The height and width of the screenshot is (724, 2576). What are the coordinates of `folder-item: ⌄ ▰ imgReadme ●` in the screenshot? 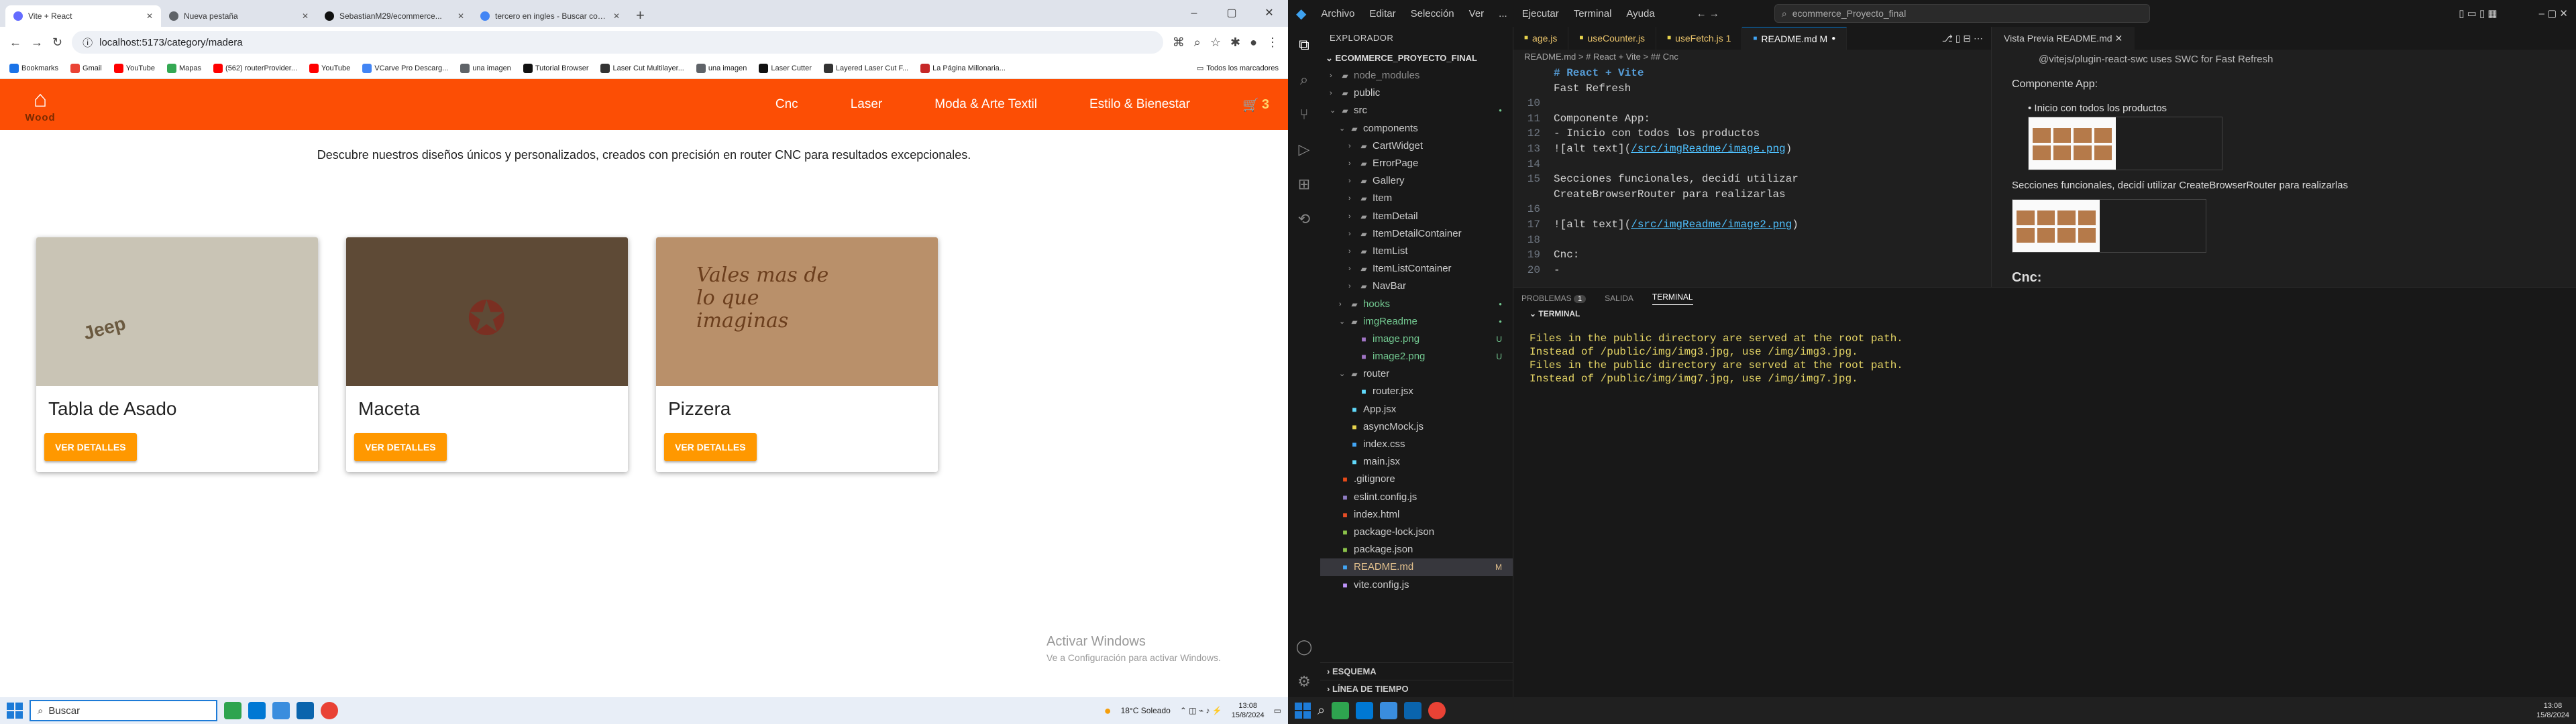 It's located at (1416, 321).